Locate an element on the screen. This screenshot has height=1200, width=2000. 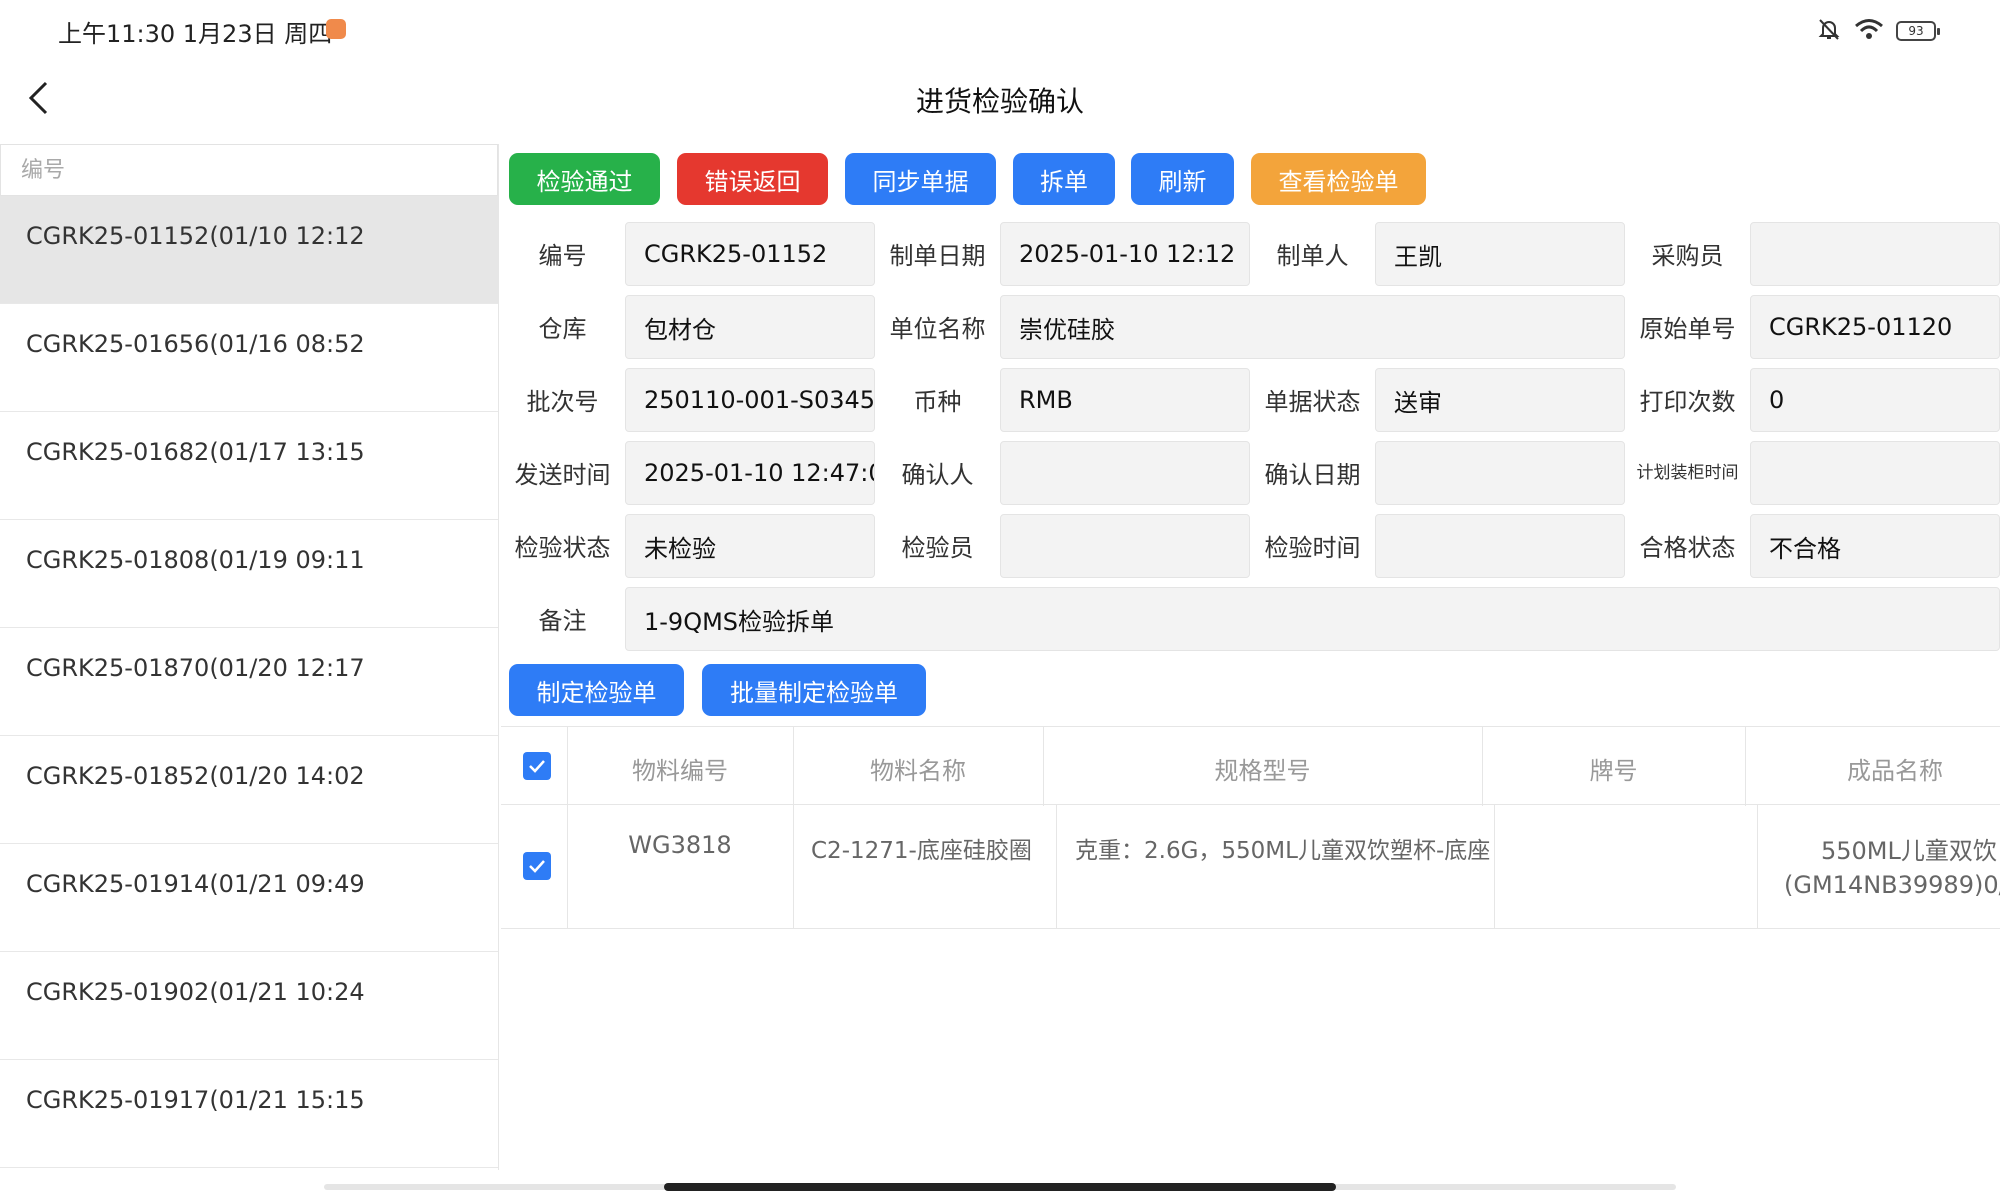
batch-field: 250110-001-S0345 is located at coordinates (750, 400).